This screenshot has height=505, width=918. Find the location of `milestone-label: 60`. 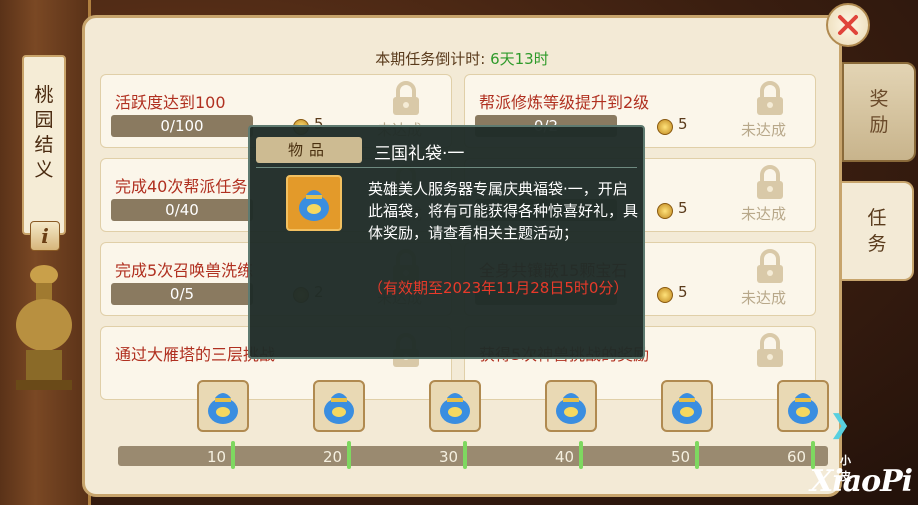

milestone-label: 60 is located at coordinates (797, 457).